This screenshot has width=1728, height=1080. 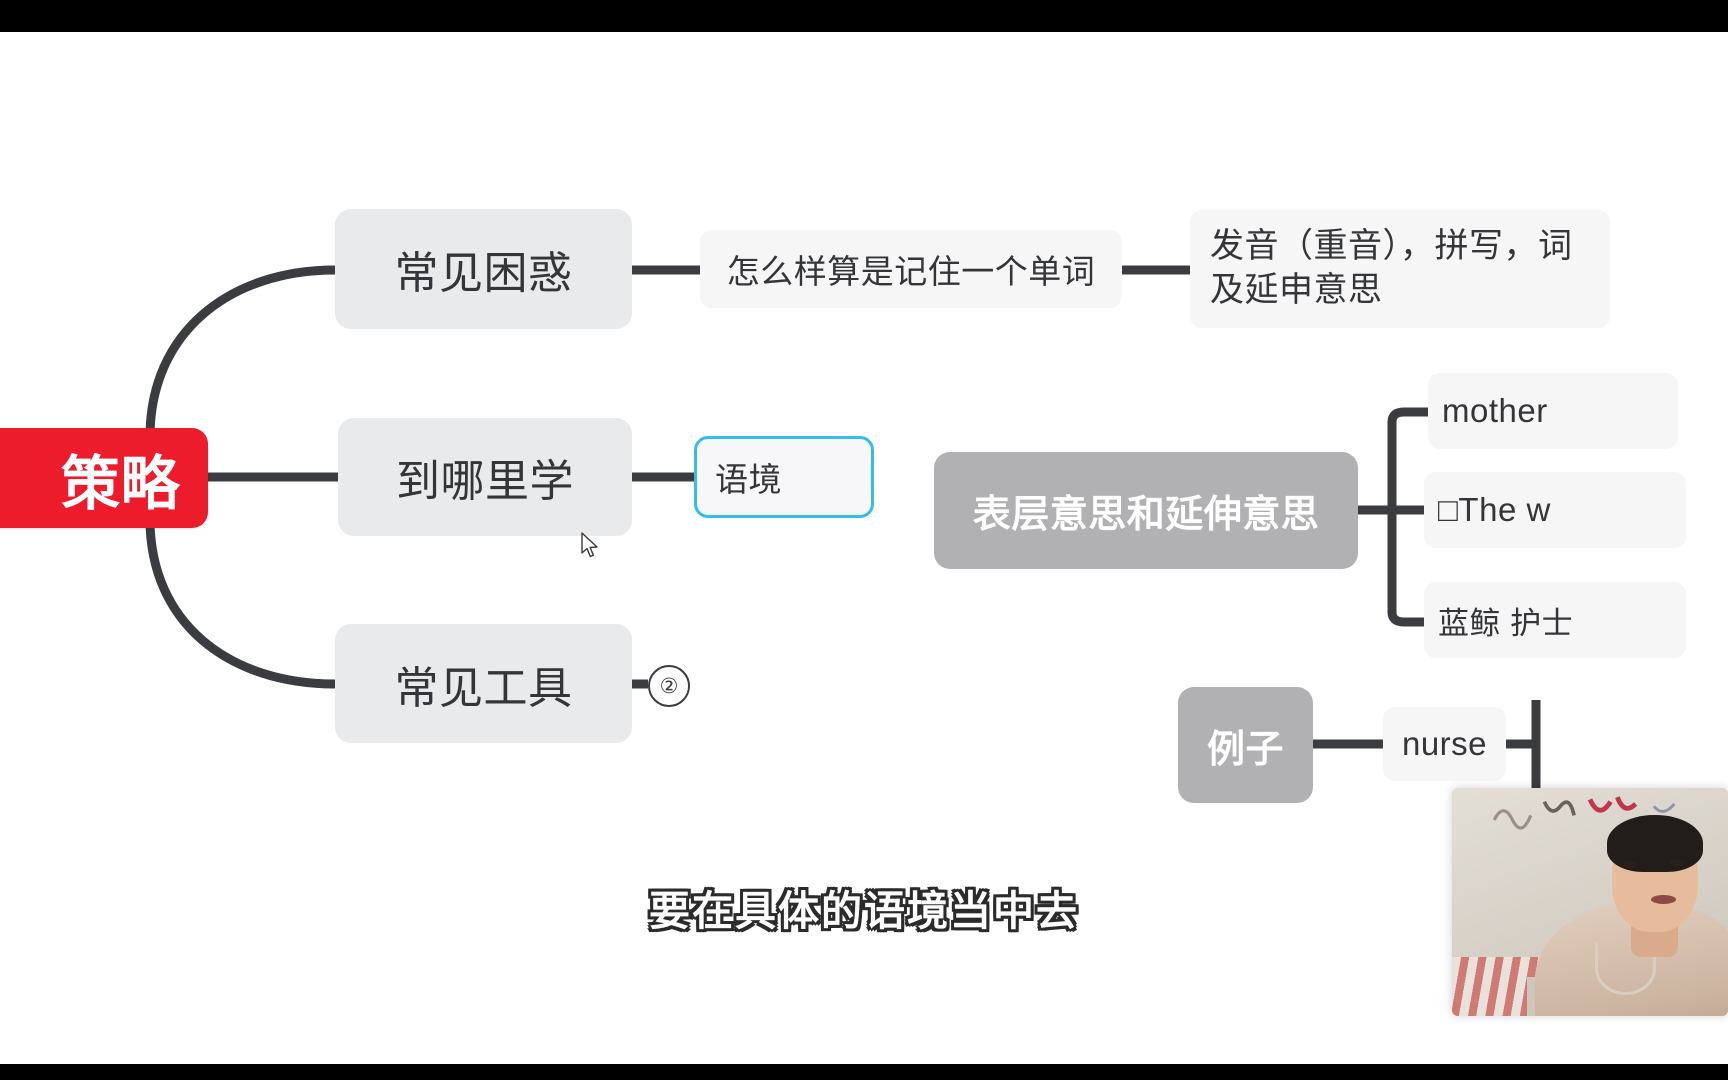 I want to click on node-mother-label: mother, so click(x=1495, y=410).